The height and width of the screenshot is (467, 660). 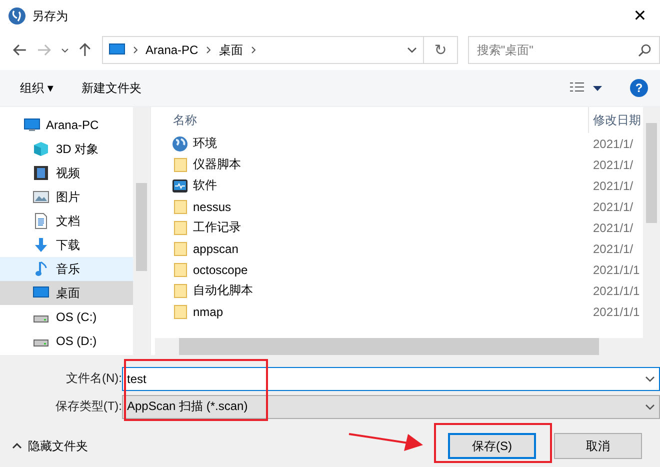 What do you see at coordinates (639, 88) in the screenshot?
I see `help-button: ?` at bounding box center [639, 88].